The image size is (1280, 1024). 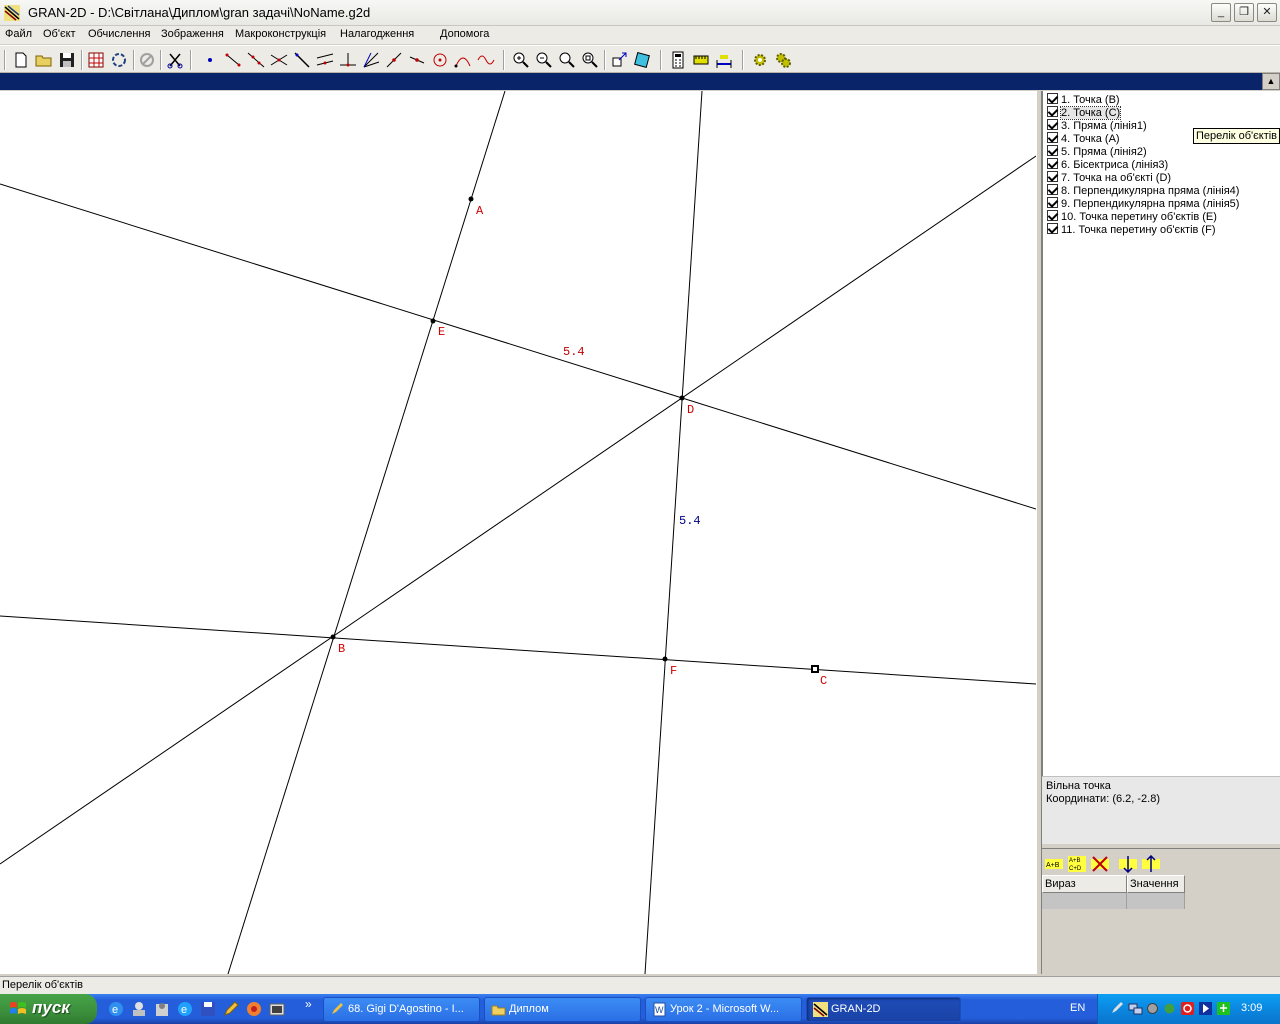 I want to click on object-row: 8. Перпендикулярна пряма (лінія4), so click(x=1143, y=190).